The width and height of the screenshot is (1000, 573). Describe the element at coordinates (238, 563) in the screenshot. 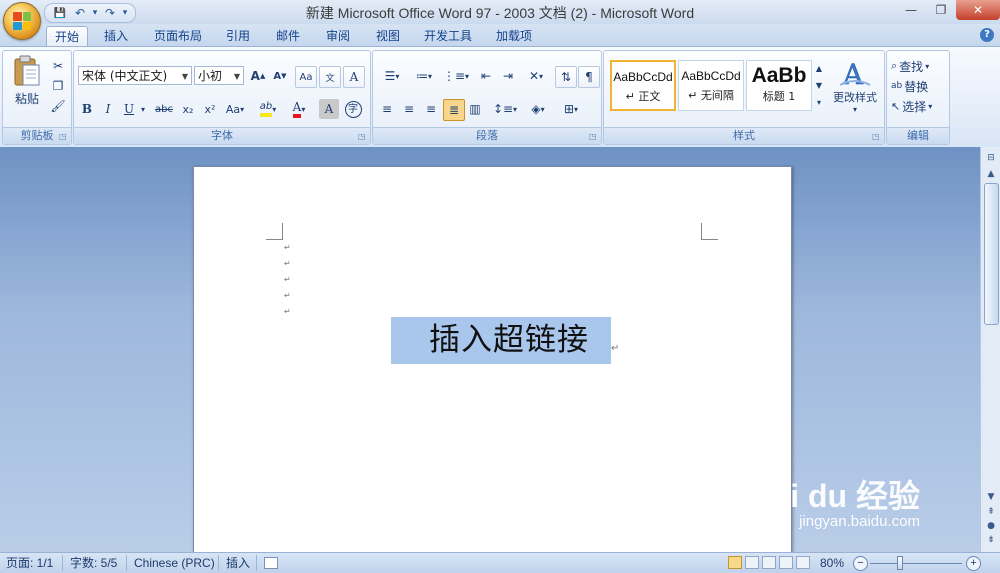

I see `insert-mode: 插入` at that location.